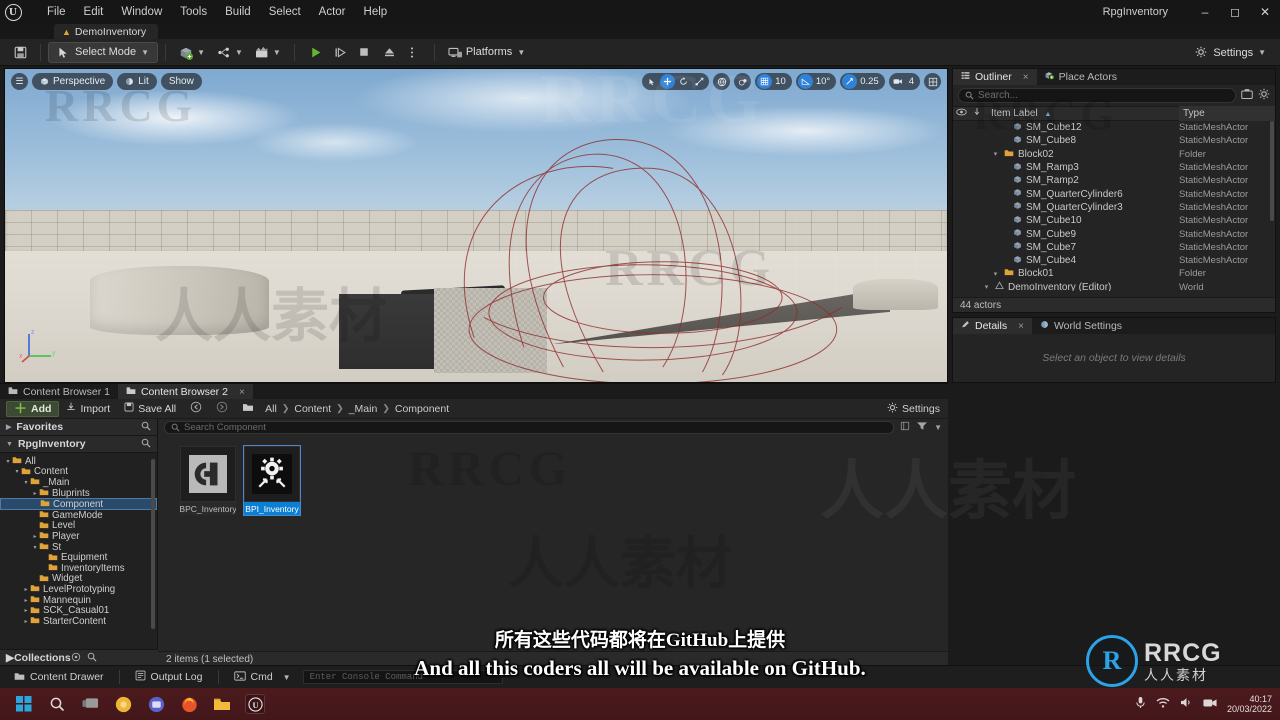 This screenshot has height=720, width=1280. I want to click on content-browser-settings-button: Settings, so click(913, 409).